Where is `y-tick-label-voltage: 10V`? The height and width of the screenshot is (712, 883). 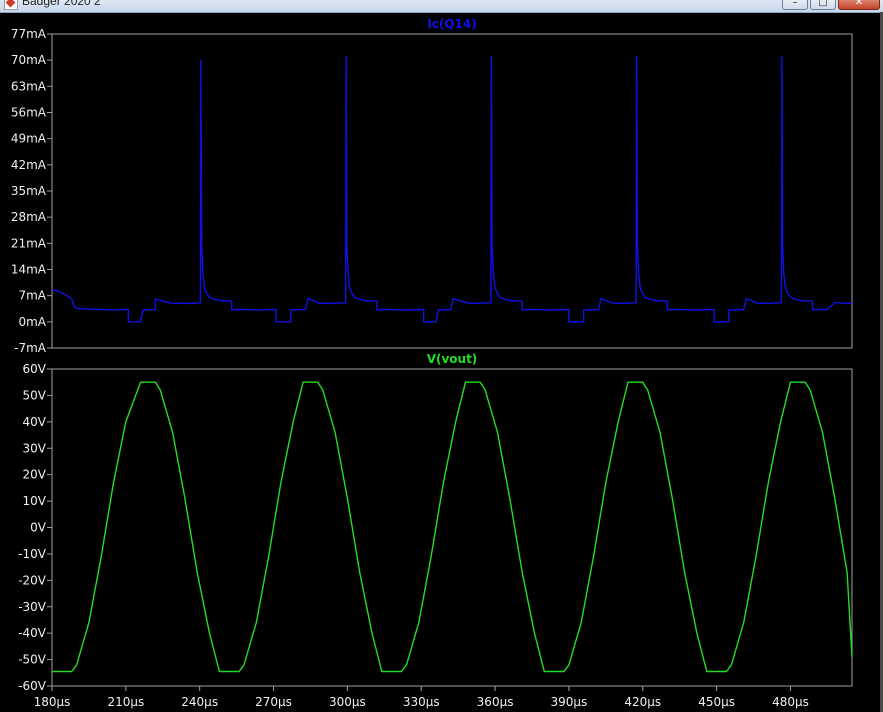
y-tick-label-voltage: 10V is located at coordinates (35, 501).